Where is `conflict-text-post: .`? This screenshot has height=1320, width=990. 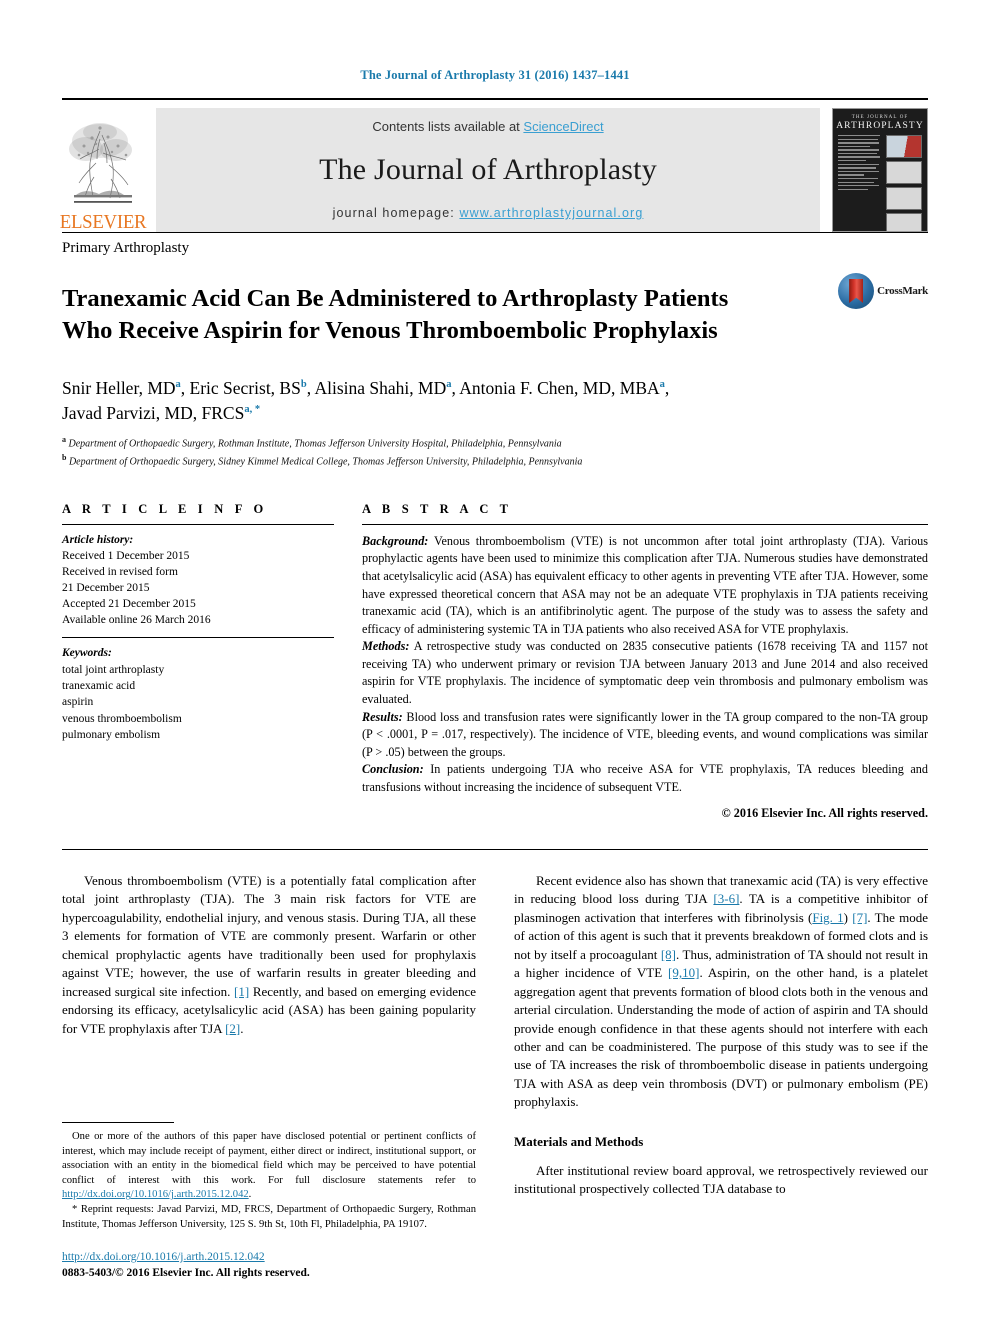
conflict-text-post: . is located at coordinates (250, 1195).